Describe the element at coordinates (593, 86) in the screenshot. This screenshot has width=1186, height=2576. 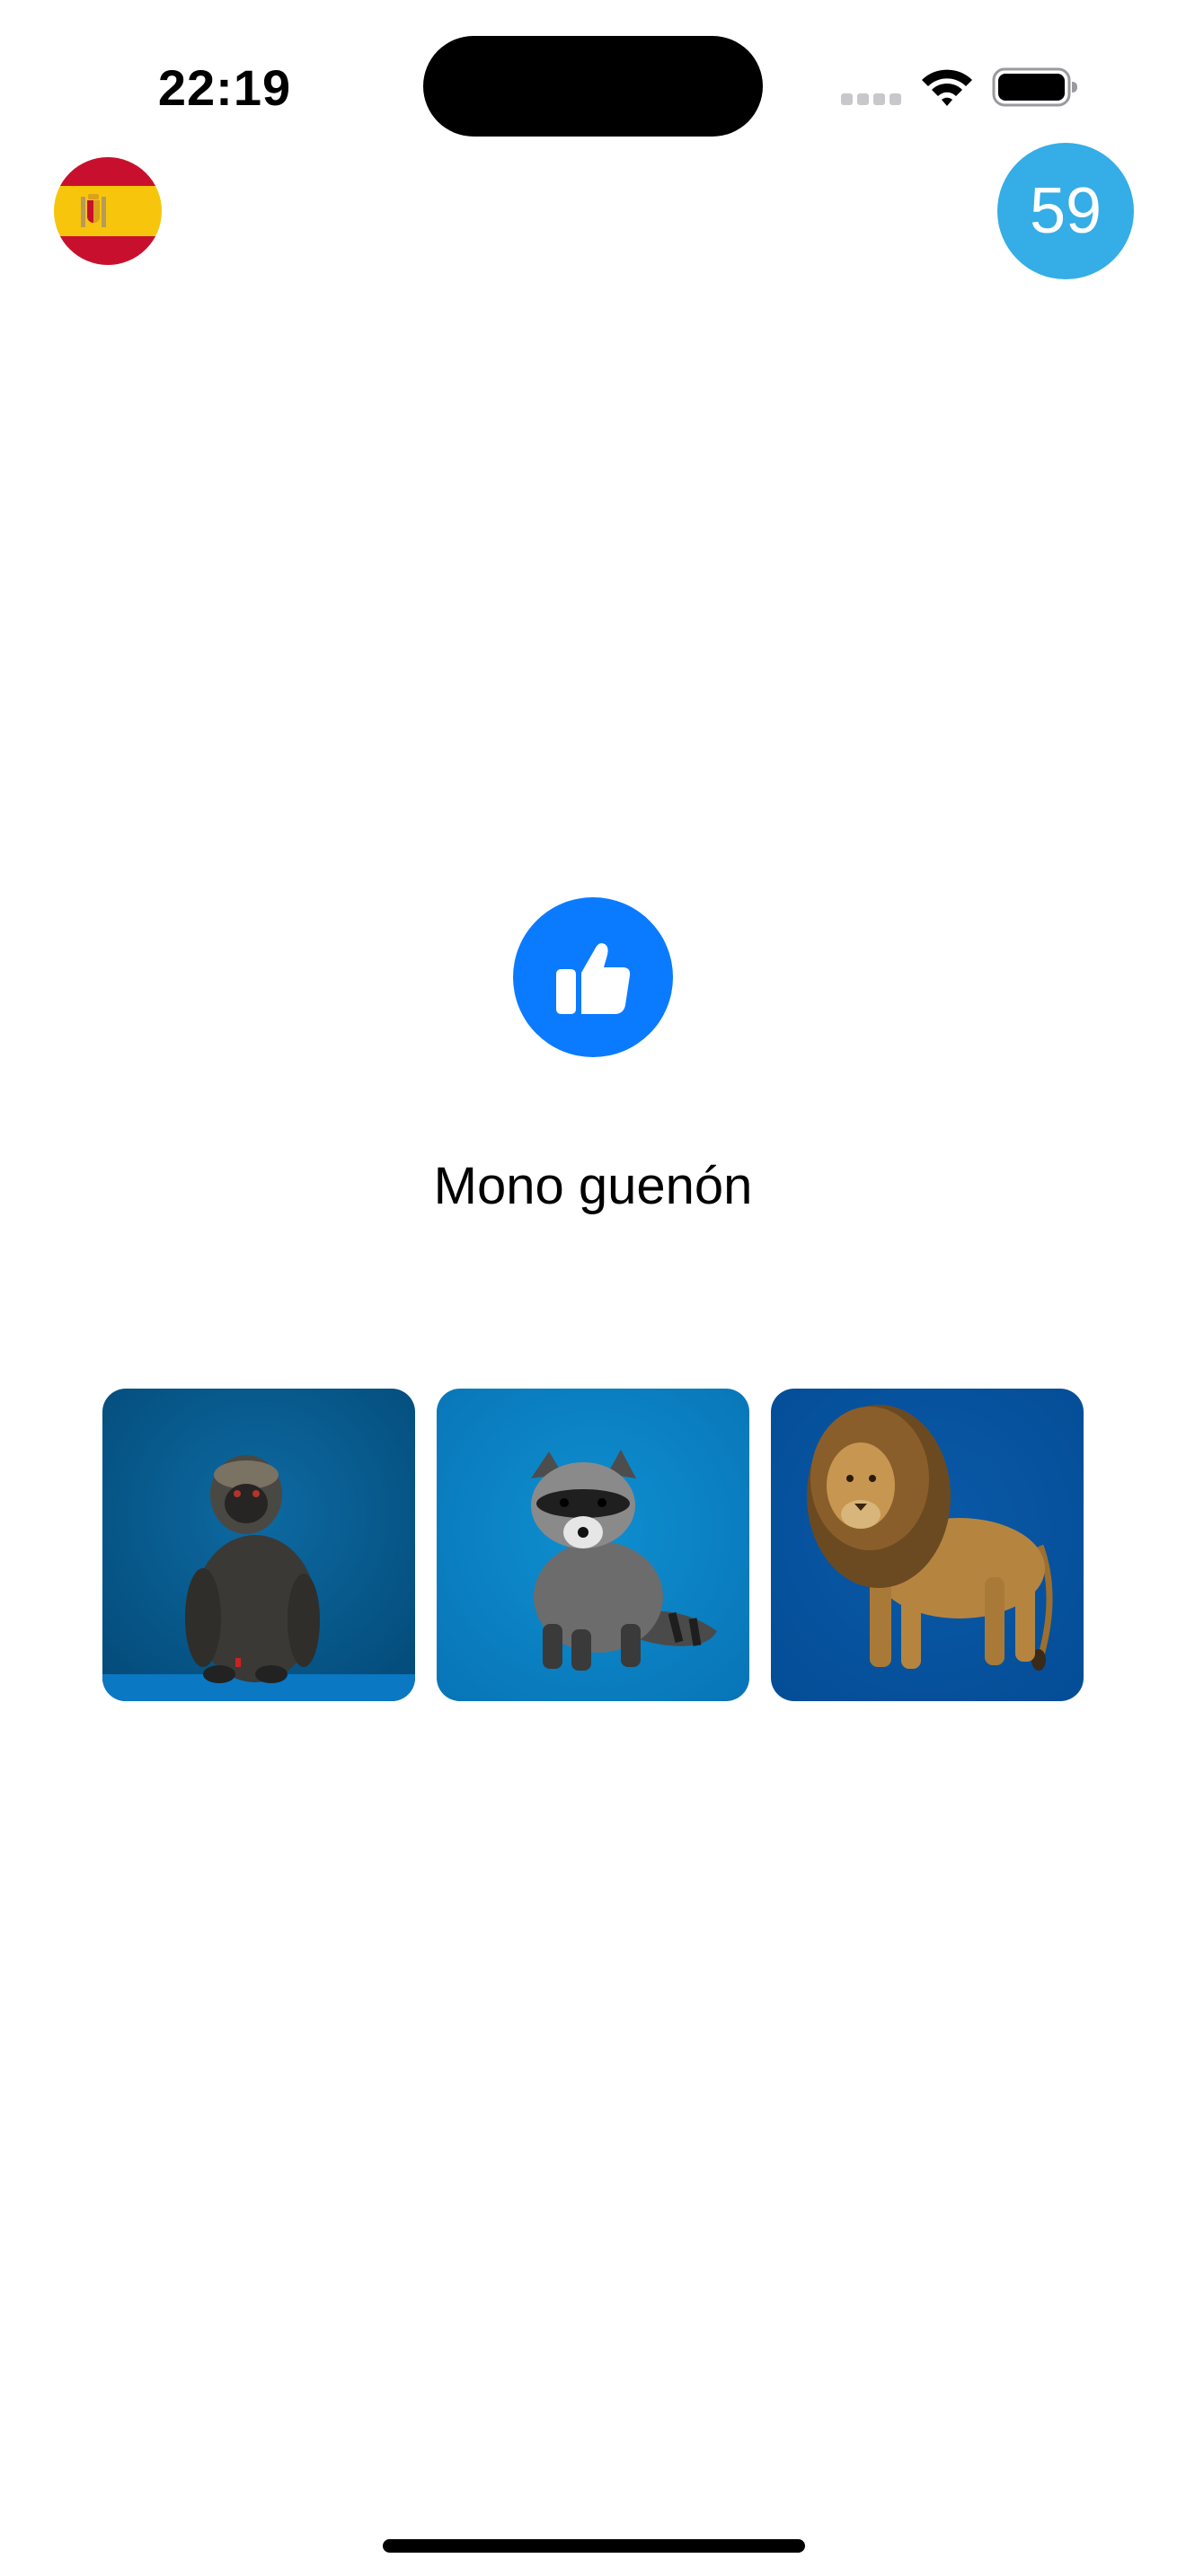
I see `dynamic-island` at that location.